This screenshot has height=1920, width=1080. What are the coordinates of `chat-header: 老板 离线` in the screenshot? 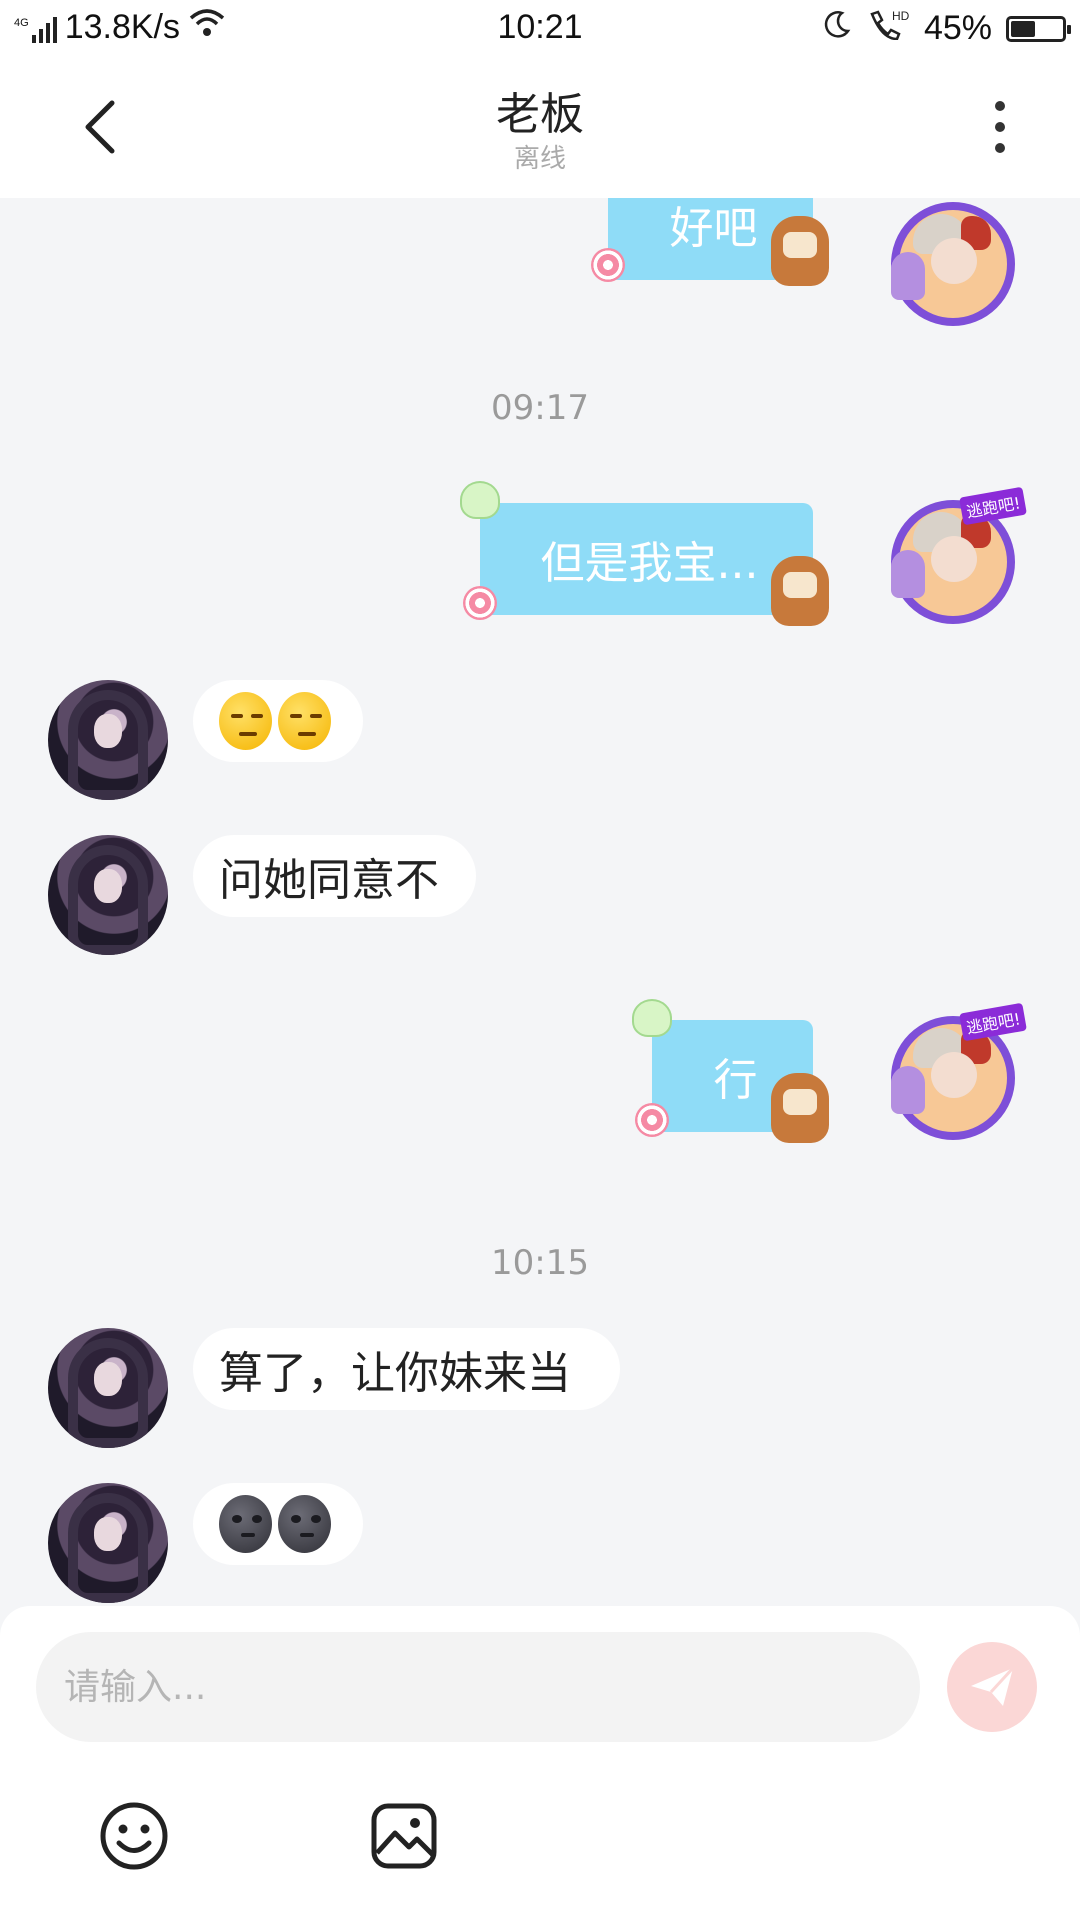 It's located at (540, 128).